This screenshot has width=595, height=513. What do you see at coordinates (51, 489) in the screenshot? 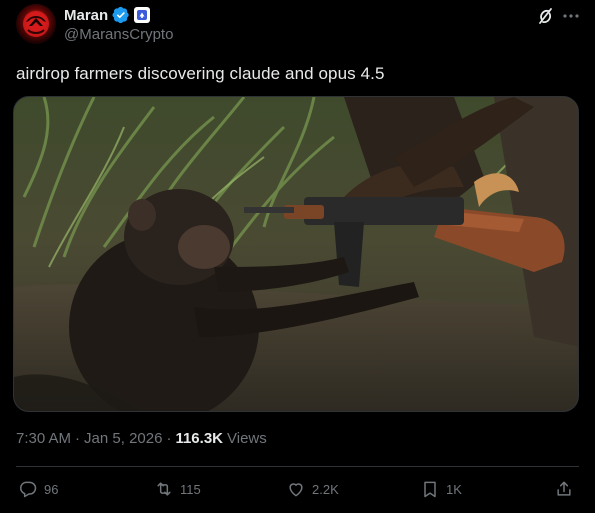
I see `reply-count: 96` at bounding box center [51, 489].